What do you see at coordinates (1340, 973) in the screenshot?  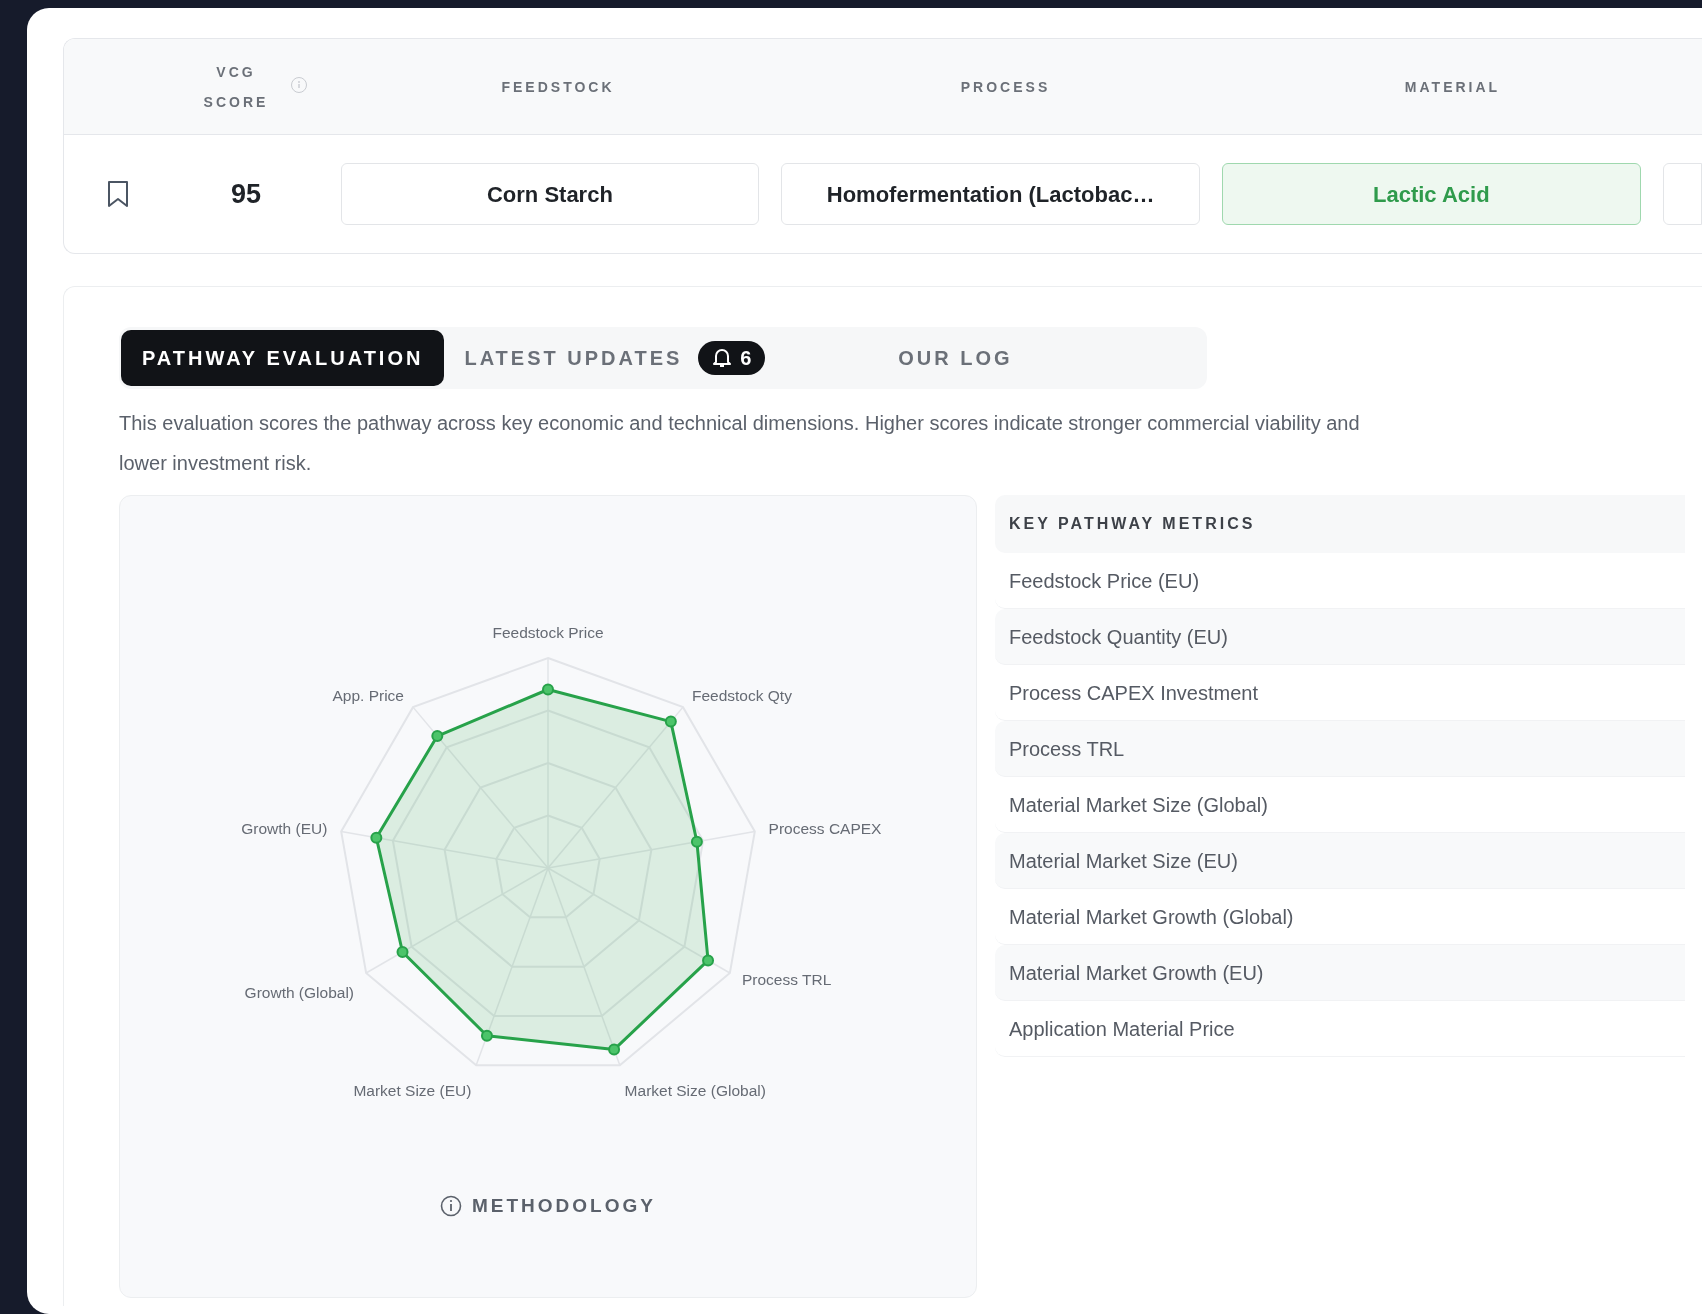 I see `metric-row: Material Market Growth (EU)` at bounding box center [1340, 973].